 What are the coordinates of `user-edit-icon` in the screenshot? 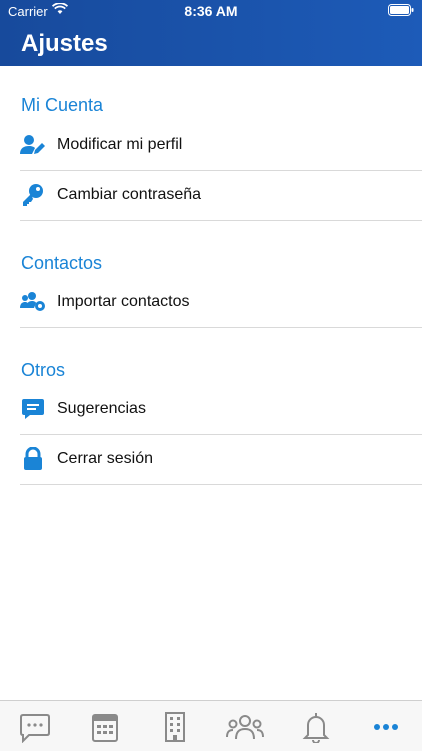 It's located at (32, 144).